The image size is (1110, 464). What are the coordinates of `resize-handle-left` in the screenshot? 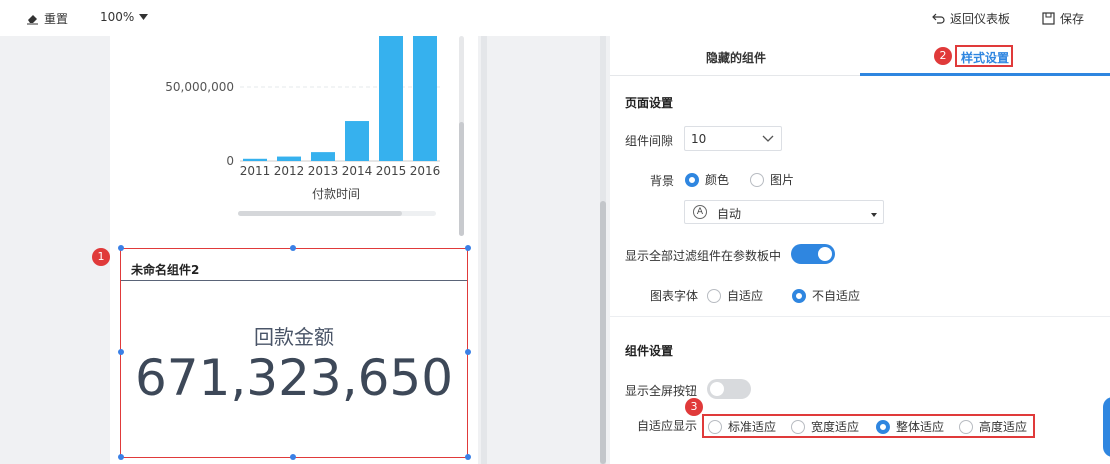 It's located at (121, 352).